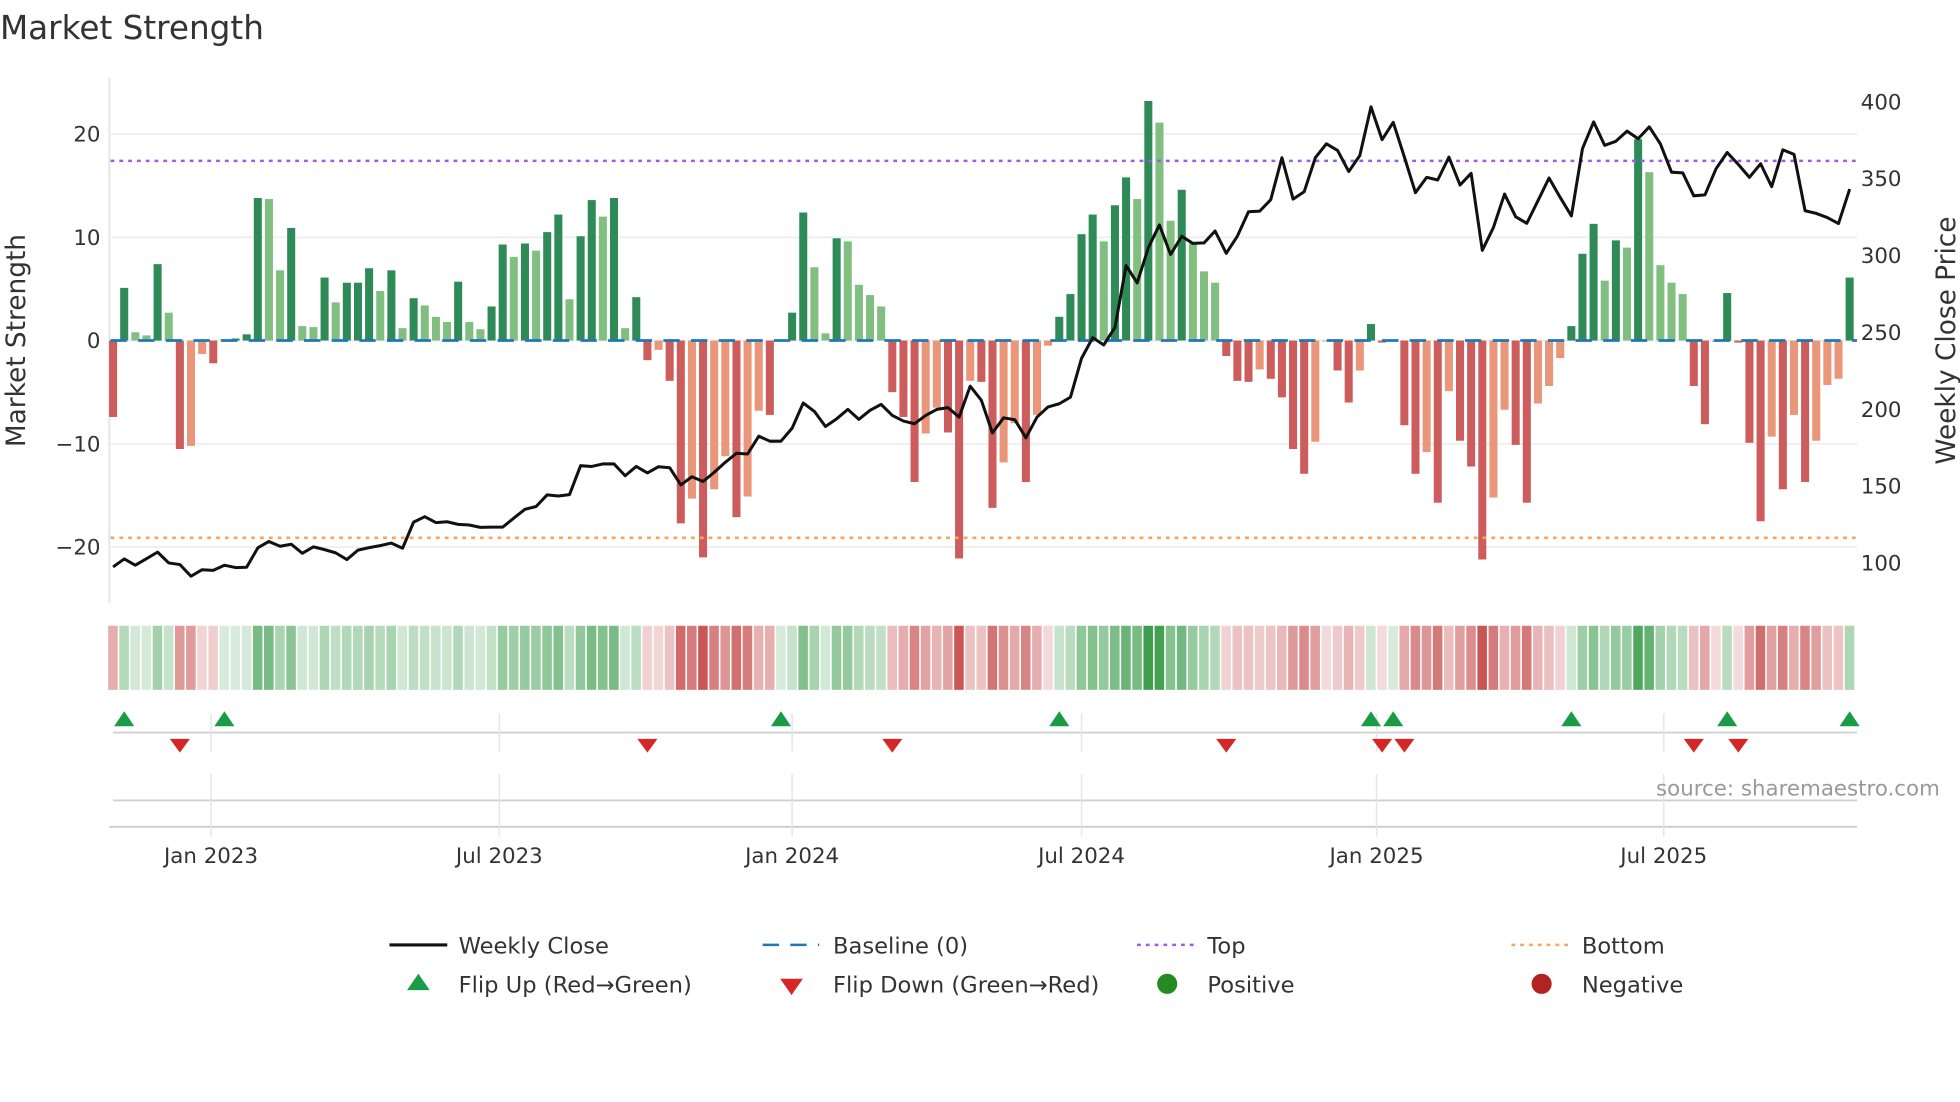 The width and height of the screenshot is (1960, 1102). Describe the element at coordinates (1588, 947) in the screenshot. I see `legend-item-bottom: Bottom` at that location.